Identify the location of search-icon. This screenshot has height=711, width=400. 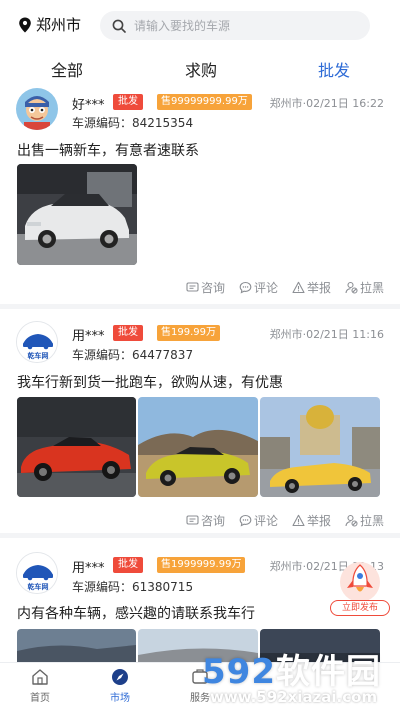
(119, 26).